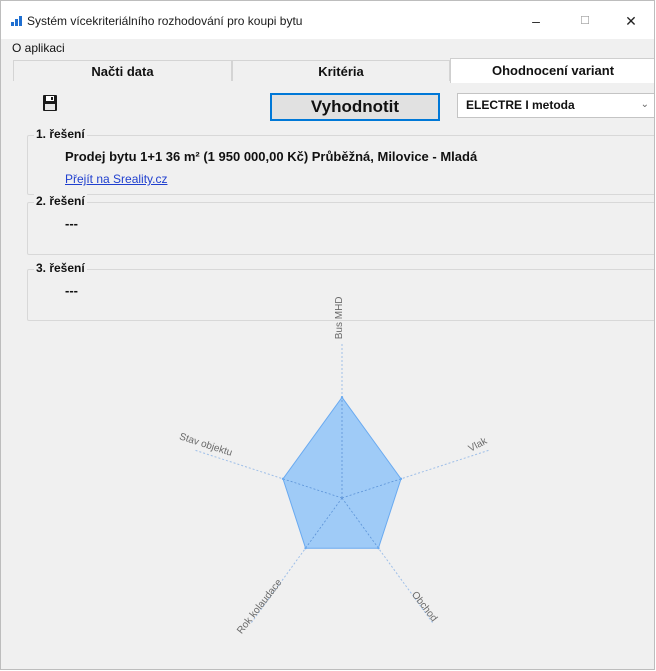 This screenshot has height=671, width=656. I want to click on close-button: ✕, so click(631, 21).